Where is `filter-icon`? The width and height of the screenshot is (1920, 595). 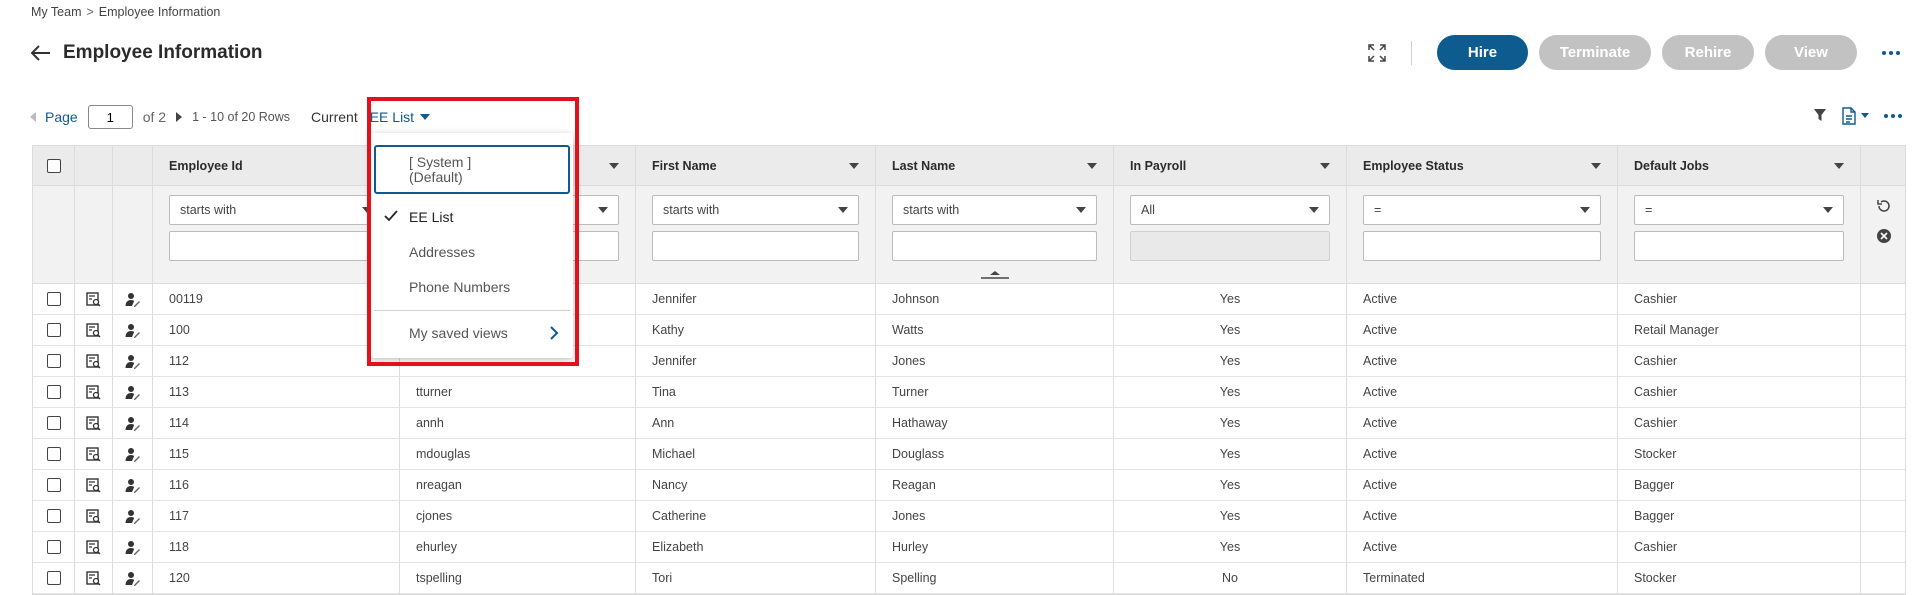
filter-icon is located at coordinates (1820, 116).